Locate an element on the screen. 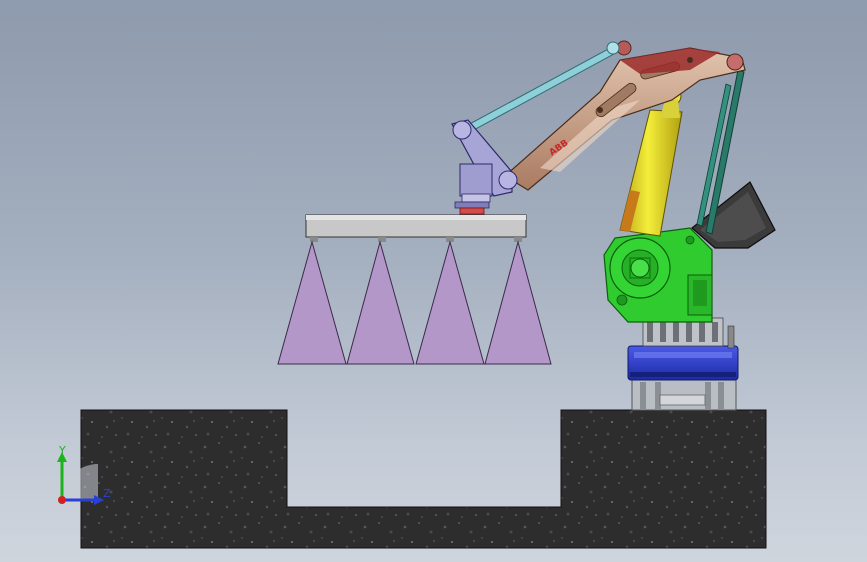 The width and height of the screenshot is (867, 562). triad-origin is located at coordinates (62, 500).